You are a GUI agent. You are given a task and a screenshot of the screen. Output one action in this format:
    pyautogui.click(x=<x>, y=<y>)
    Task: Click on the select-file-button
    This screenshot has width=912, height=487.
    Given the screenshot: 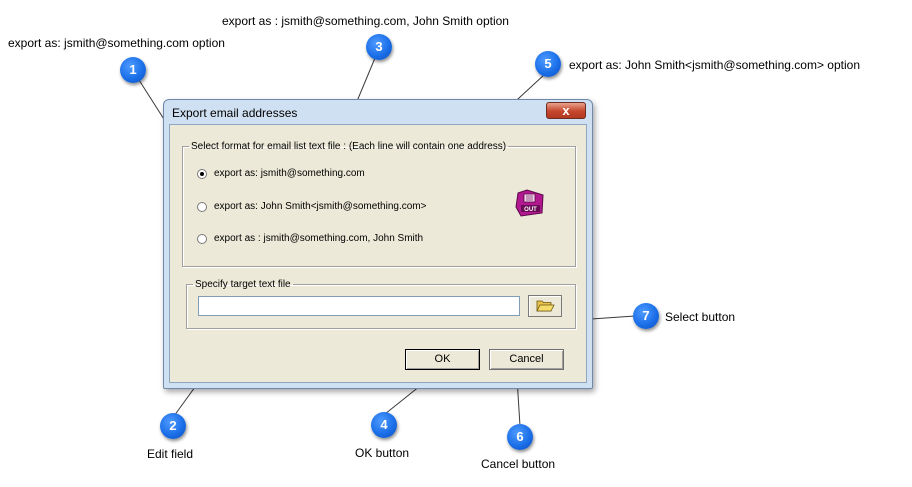 What is the action you would take?
    pyautogui.click(x=545, y=306)
    